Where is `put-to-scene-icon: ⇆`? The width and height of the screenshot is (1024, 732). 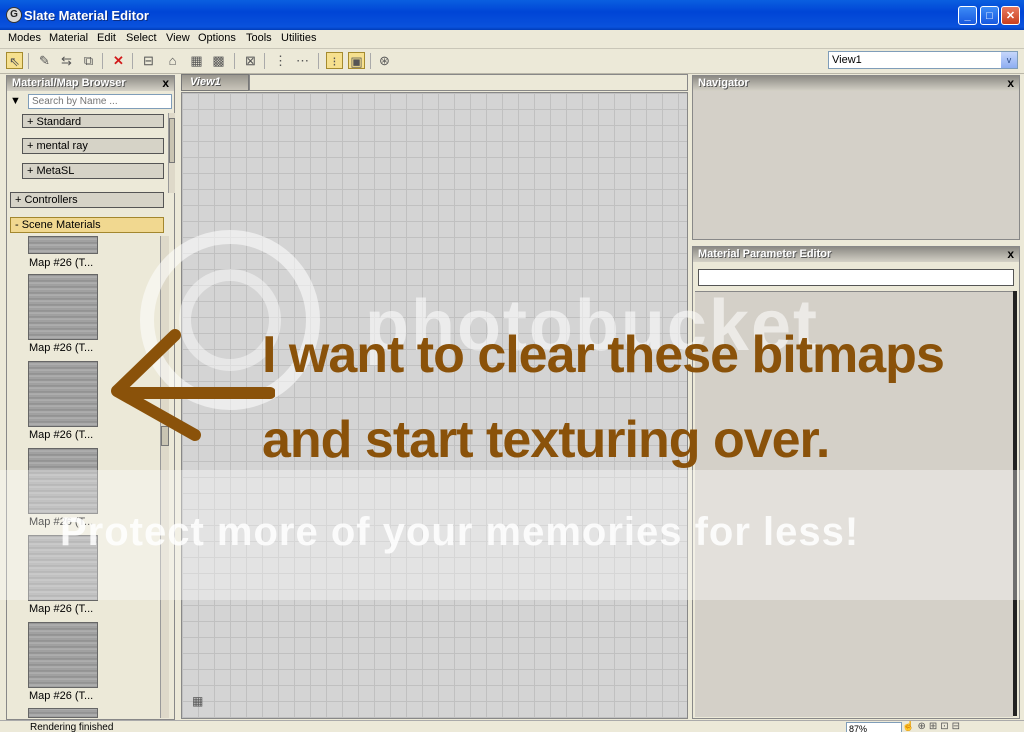
put-to-scene-icon: ⇆ is located at coordinates (66, 60).